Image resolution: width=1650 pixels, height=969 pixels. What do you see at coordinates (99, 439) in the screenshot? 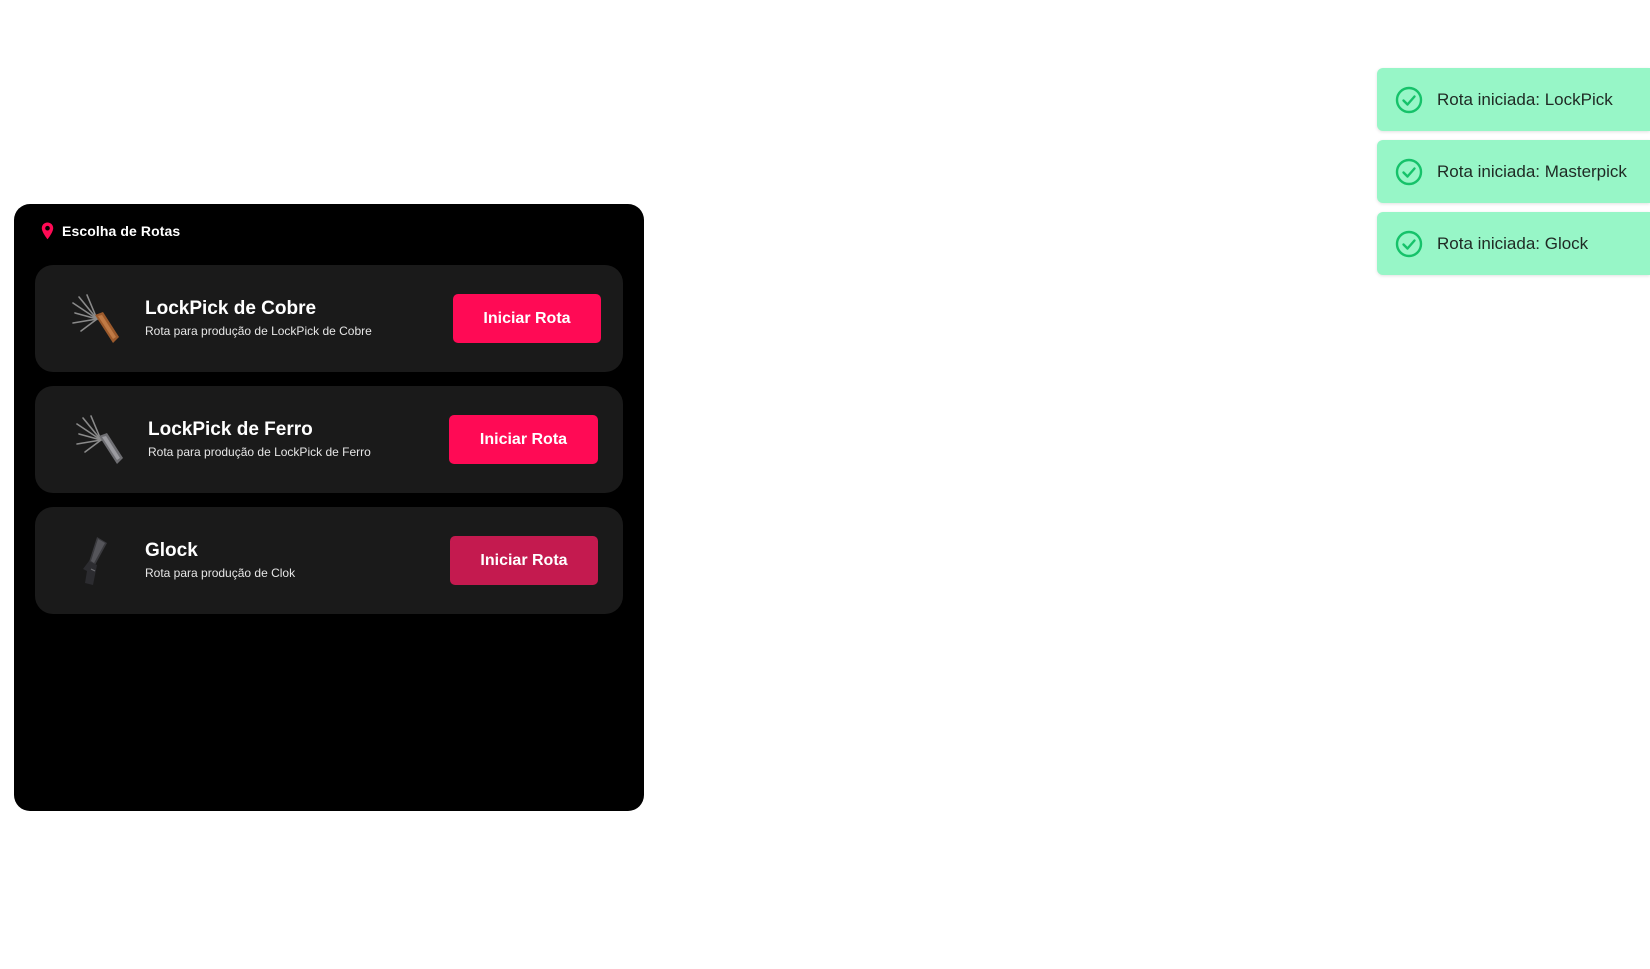
I see `iron-lockpick-icon` at bounding box center [99, 439].